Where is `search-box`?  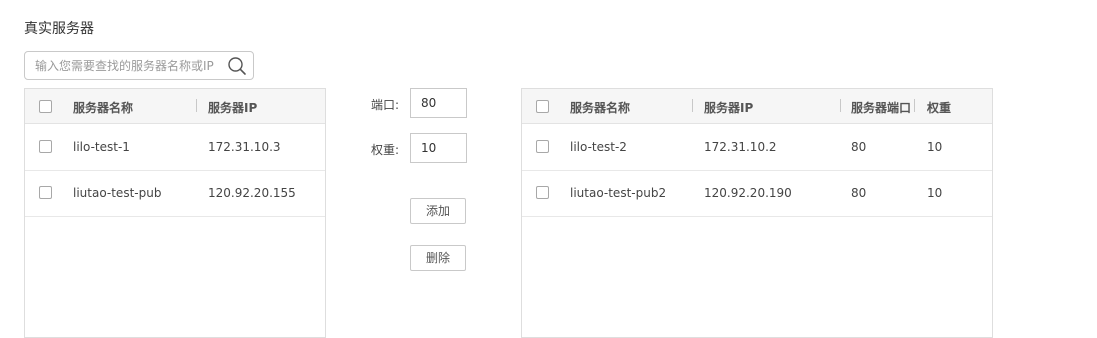 search-box is located at coordinates (139, 65).